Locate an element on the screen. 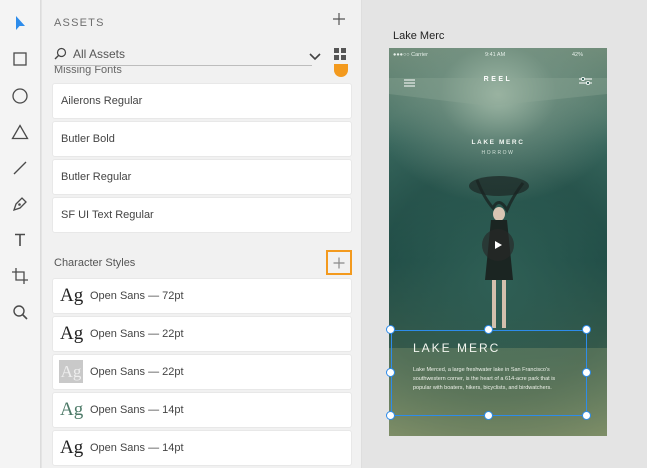 Image resolution: width=647 pixels, height=468 pixels. hero-title: LAKE MERC is located at coordinates (498, 142).